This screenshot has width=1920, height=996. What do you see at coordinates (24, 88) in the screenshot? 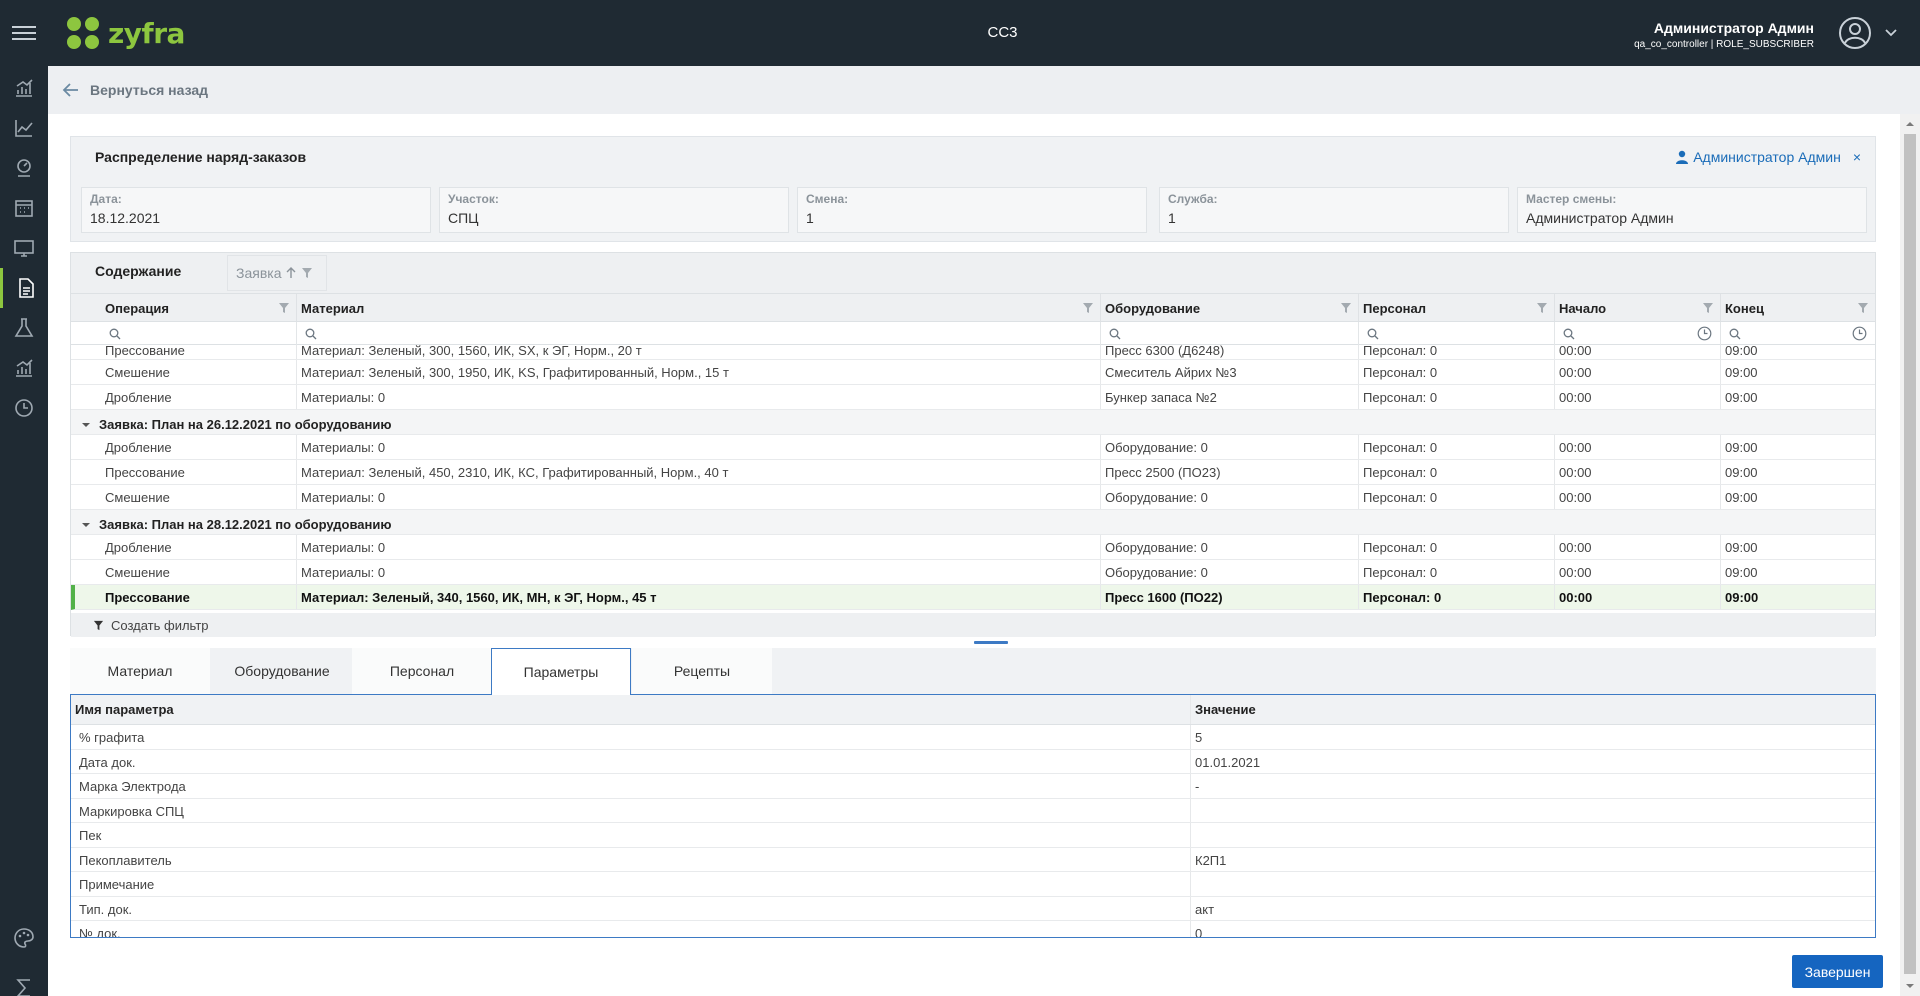
I see `rail-item-dashboard` at bounding box center [24, 88].